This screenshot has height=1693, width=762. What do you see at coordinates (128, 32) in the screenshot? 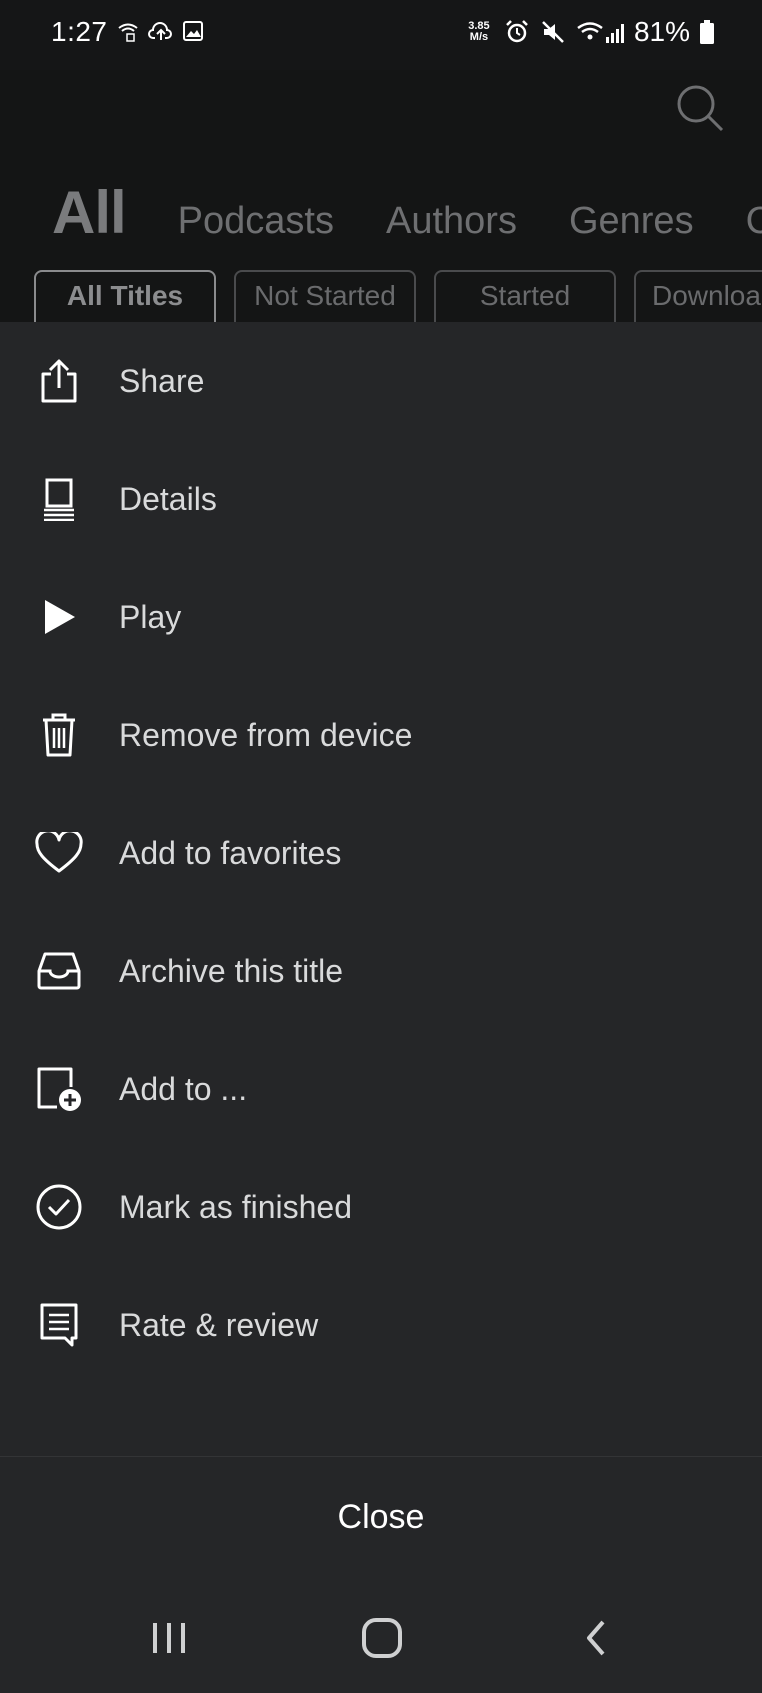
I see `wifi-calling-icon` at bounding box center [128, 32].